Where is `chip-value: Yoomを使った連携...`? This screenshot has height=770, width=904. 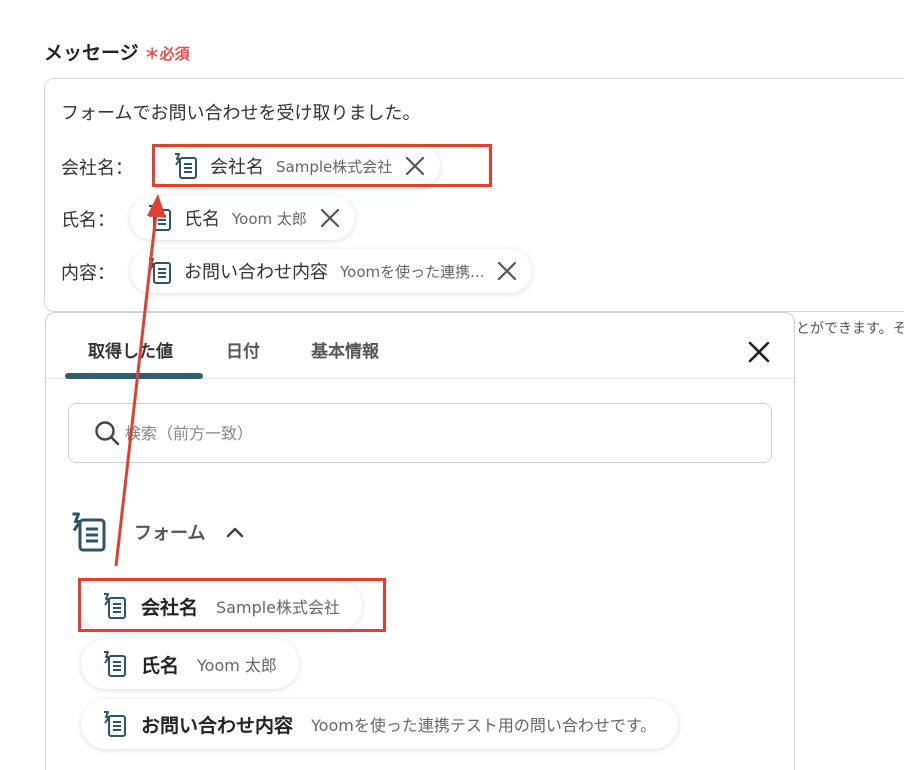
chip-value: Yoomを使った連携... is located at coordinates (412, 271).